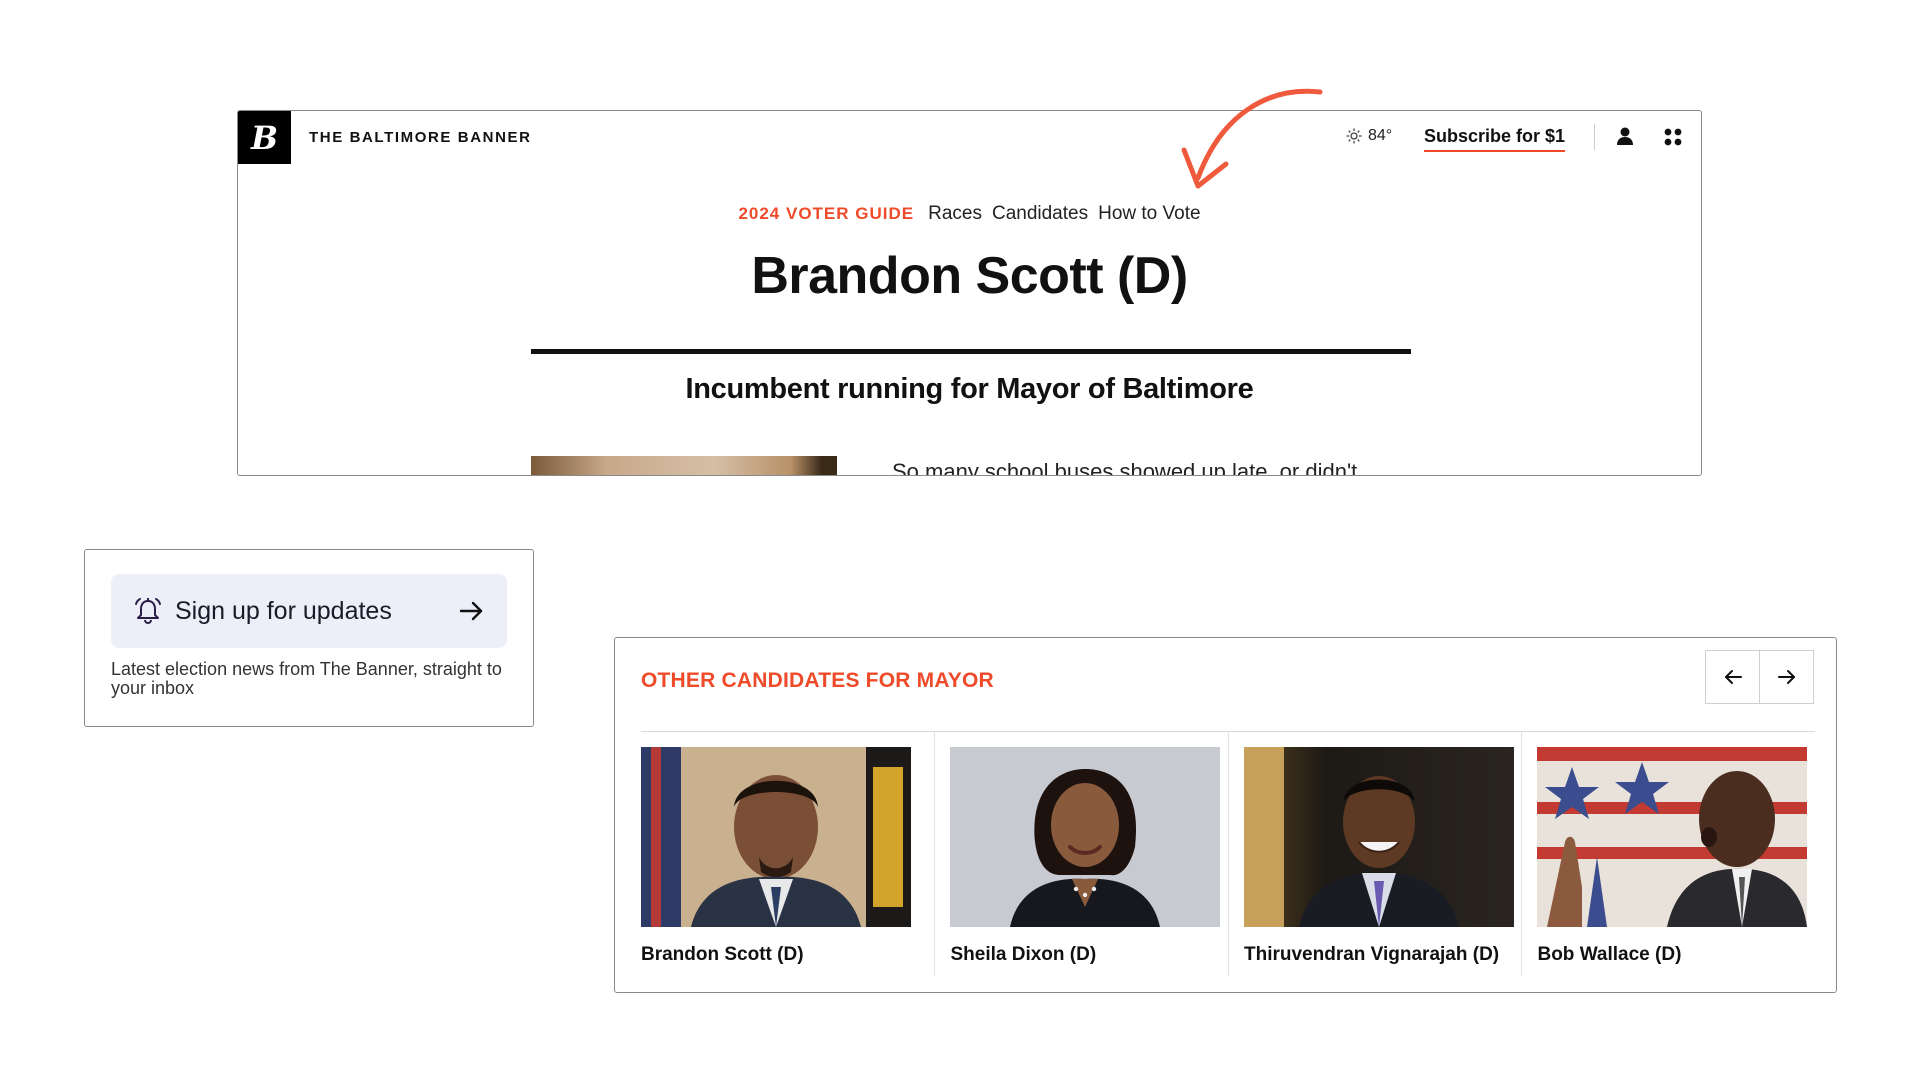 This screenshot has height=1080, width=1920. I want to click on weather-widget: 84°, so click(1369, 136).